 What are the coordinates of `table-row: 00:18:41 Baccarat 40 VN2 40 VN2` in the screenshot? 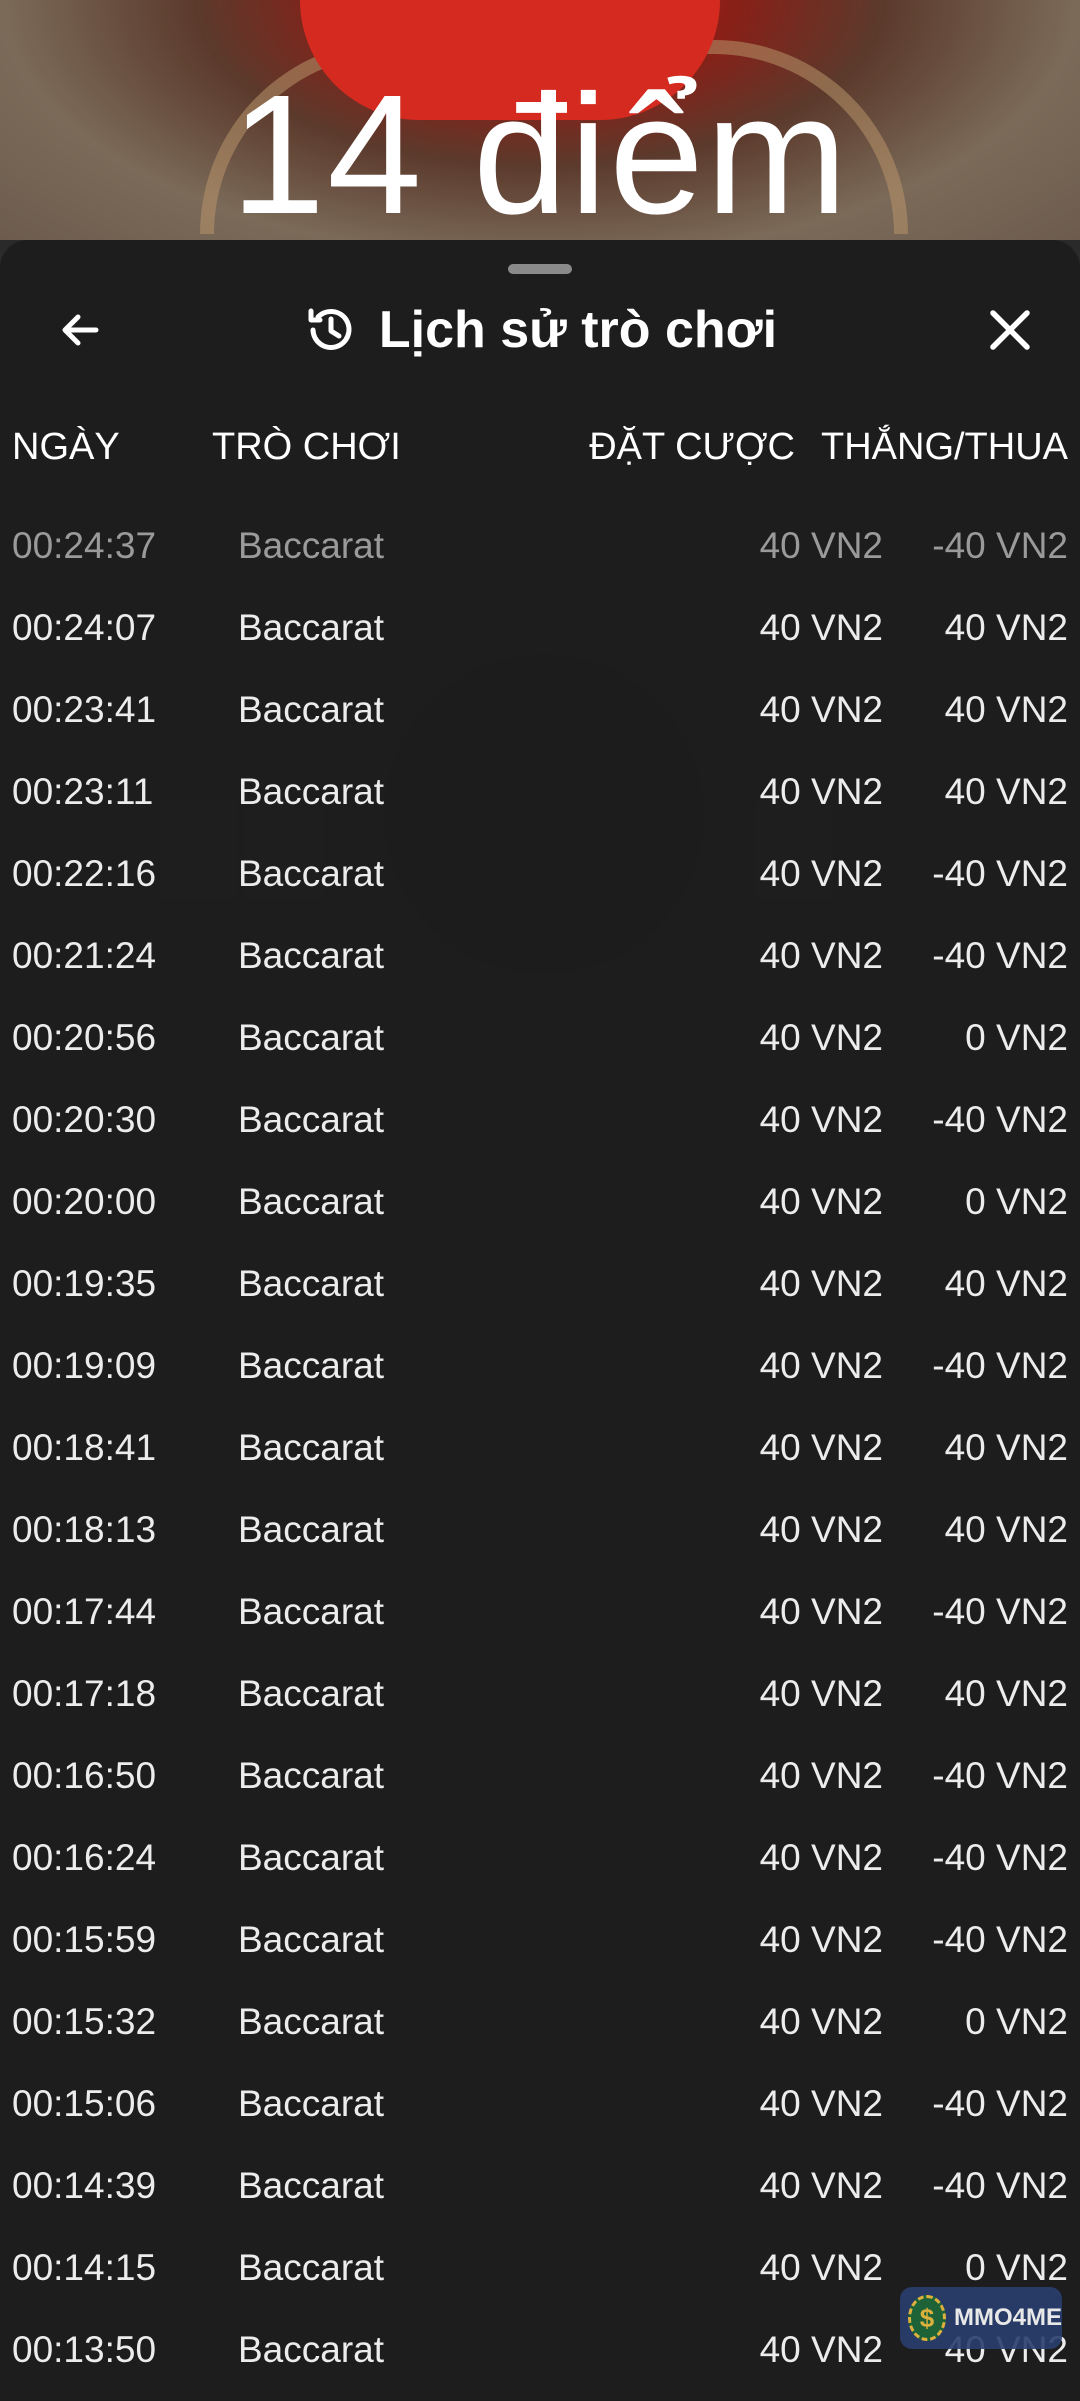 It's located at (540, 1458).